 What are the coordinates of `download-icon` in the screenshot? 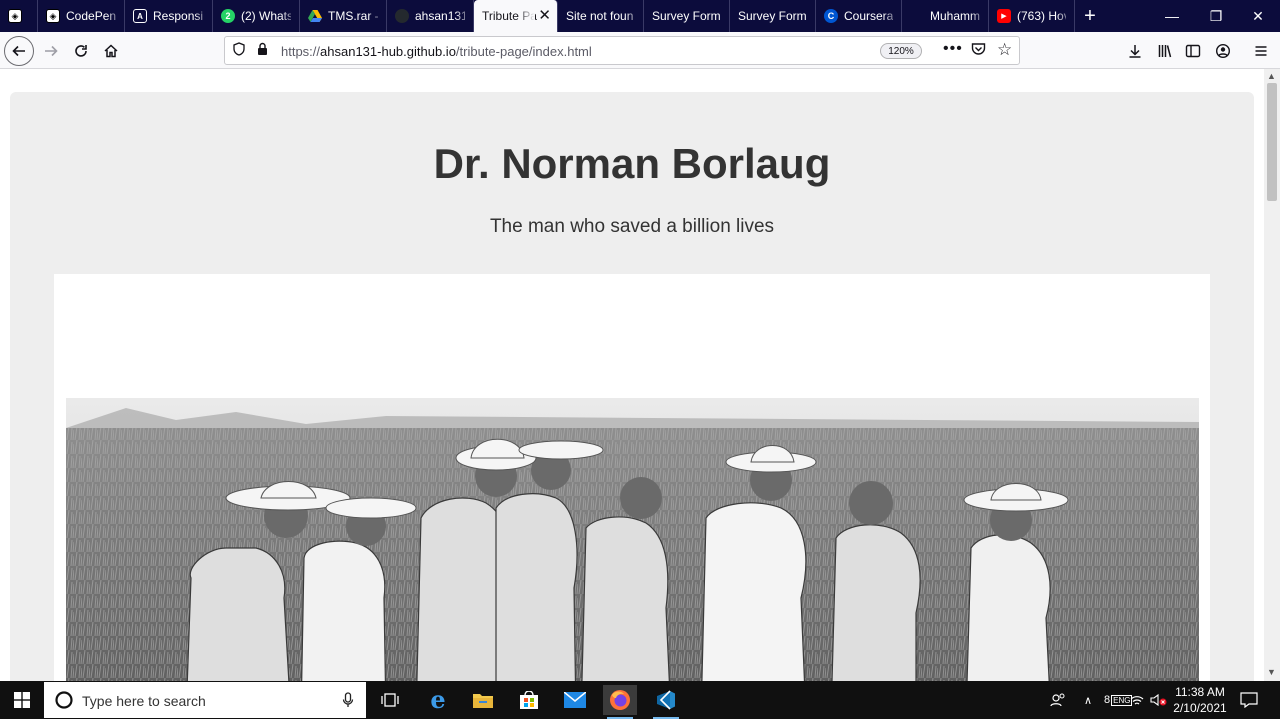 It's located at (1135, 51).